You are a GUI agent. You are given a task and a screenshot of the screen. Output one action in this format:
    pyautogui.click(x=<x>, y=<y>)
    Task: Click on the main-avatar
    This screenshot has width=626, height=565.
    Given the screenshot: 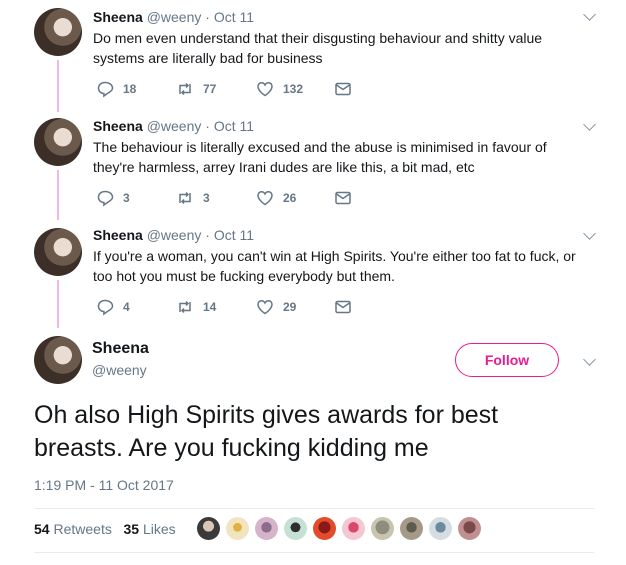 What is the action you would take?
    pyautogui.click(x=58, y=360)
    